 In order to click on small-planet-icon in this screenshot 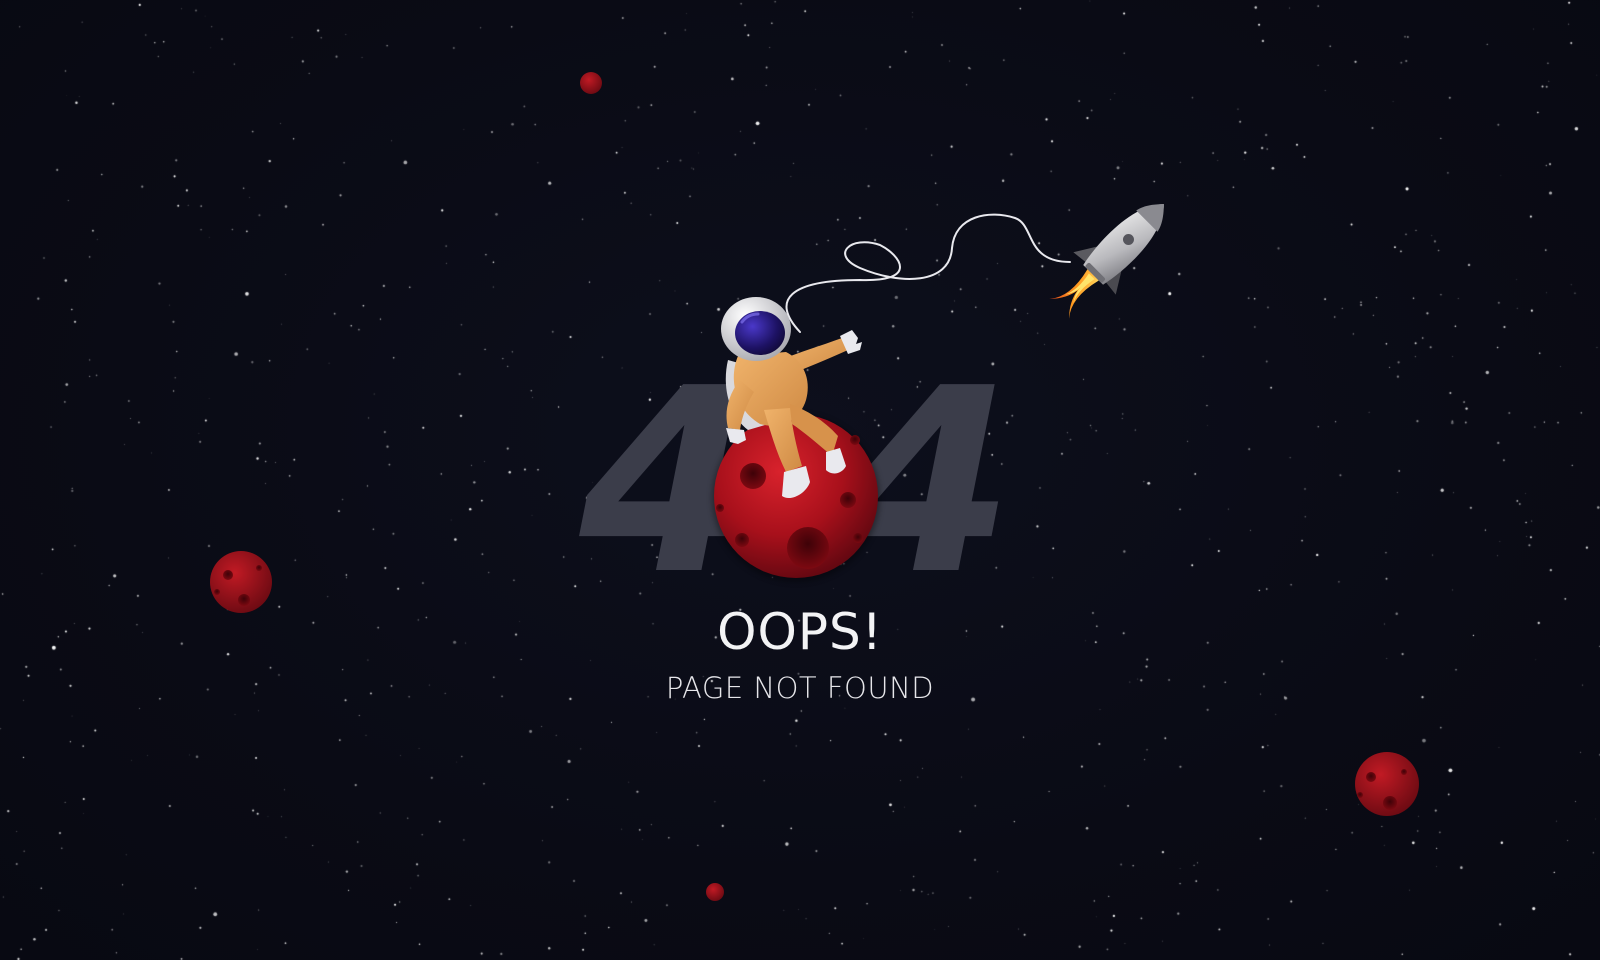, I will do `click(1387, 784)`.